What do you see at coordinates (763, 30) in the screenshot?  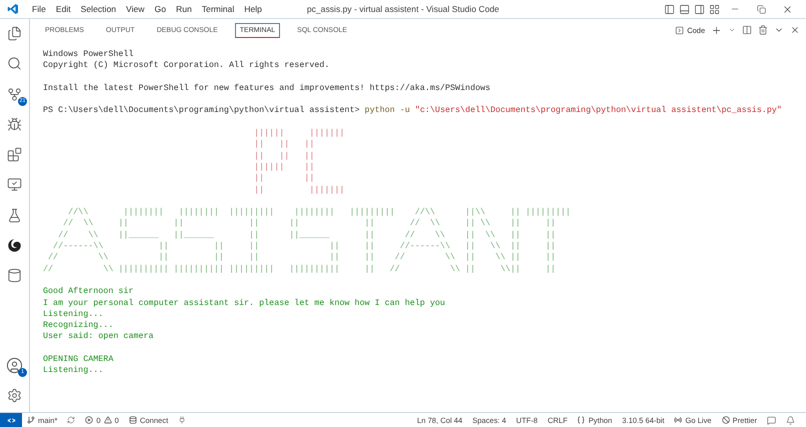 I see `trash-icon` at bounding box center [763, 30].